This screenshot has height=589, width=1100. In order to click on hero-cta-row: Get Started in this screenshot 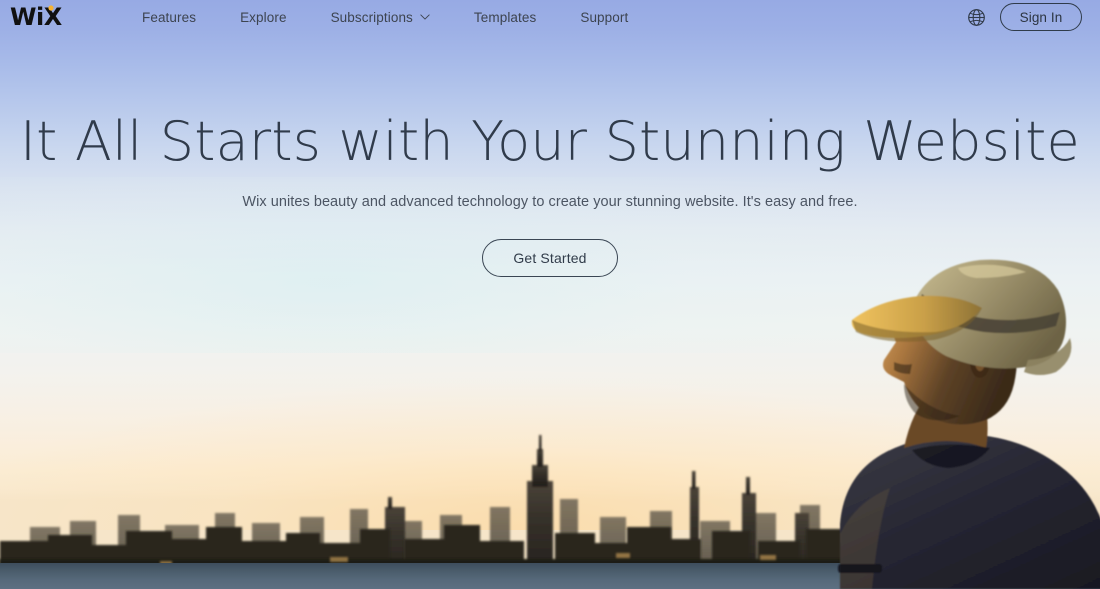, I will do `click(550, 258)`.